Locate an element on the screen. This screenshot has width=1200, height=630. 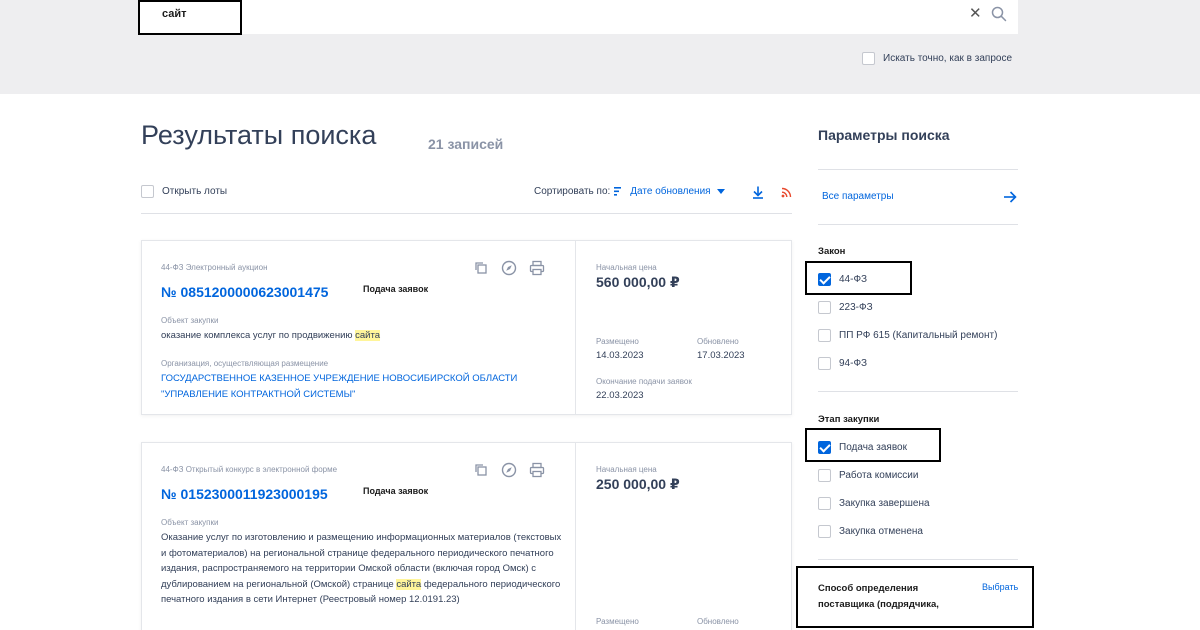
law-615-label: ПП РФ 615 (Капитальный ремонт) is located at coordinates (918, 335).